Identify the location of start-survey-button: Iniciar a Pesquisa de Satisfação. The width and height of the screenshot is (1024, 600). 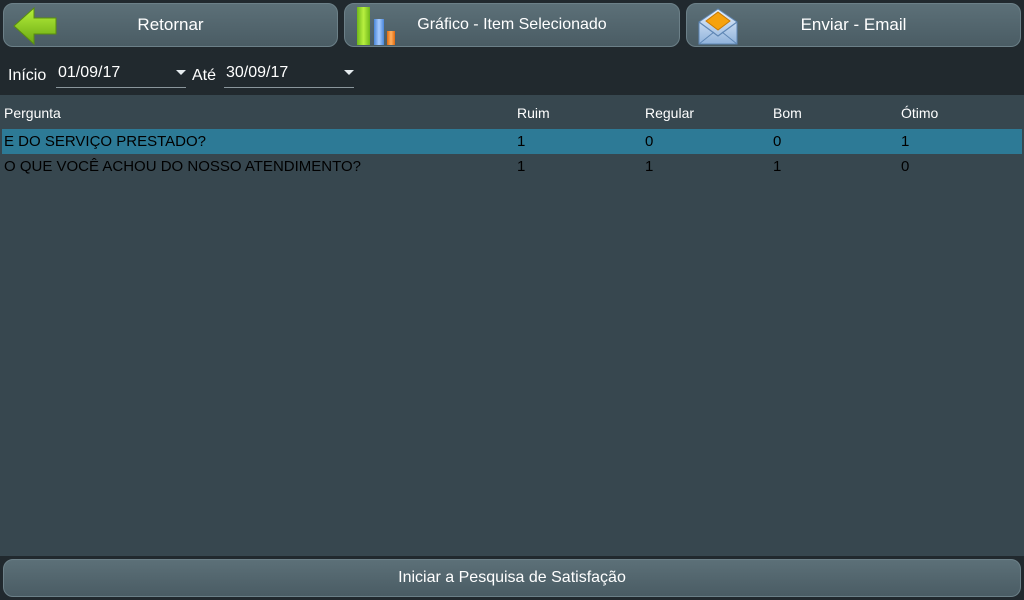
(512, 578).